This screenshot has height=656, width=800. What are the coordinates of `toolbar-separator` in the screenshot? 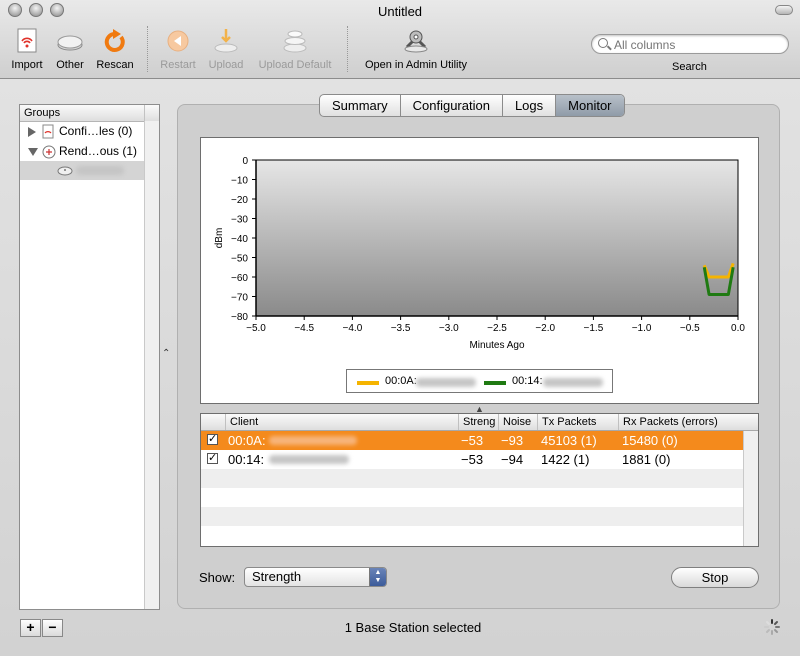 It's located at (347, 49).